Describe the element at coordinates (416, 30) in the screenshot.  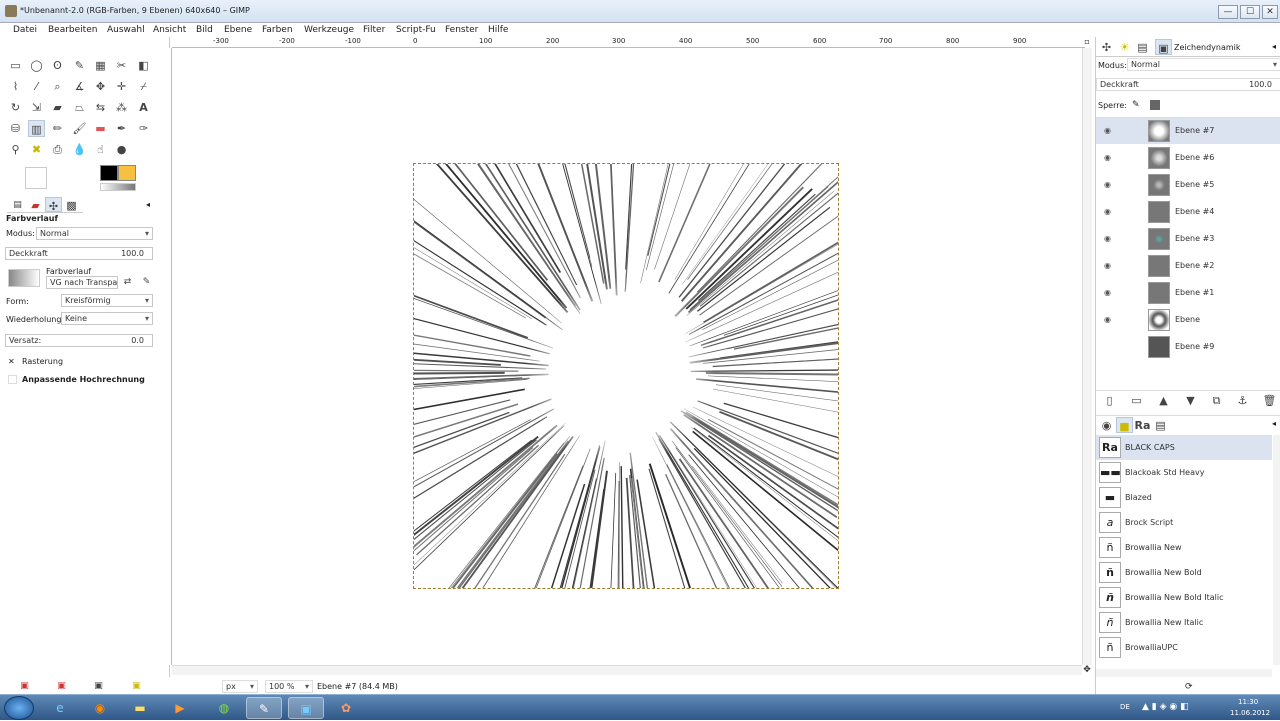
I see `menu-script-fu: Script-Fu` at that location.